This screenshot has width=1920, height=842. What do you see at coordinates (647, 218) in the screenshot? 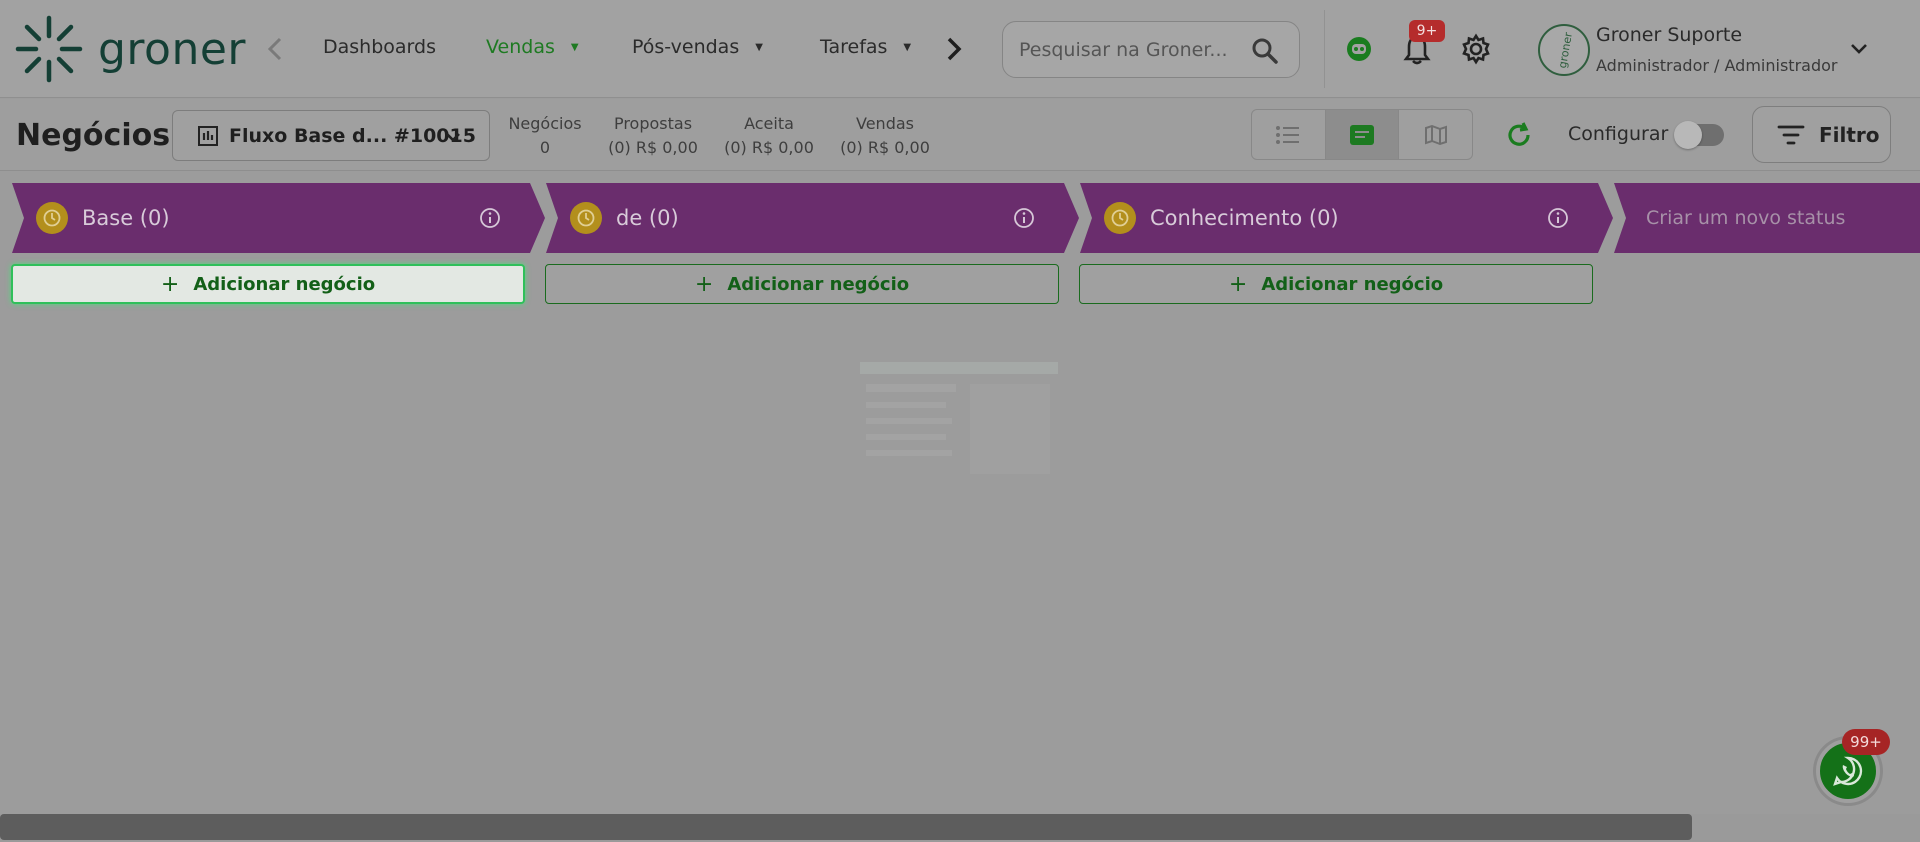
I see `column-title: de (0)` at bounding box center [647, 218].